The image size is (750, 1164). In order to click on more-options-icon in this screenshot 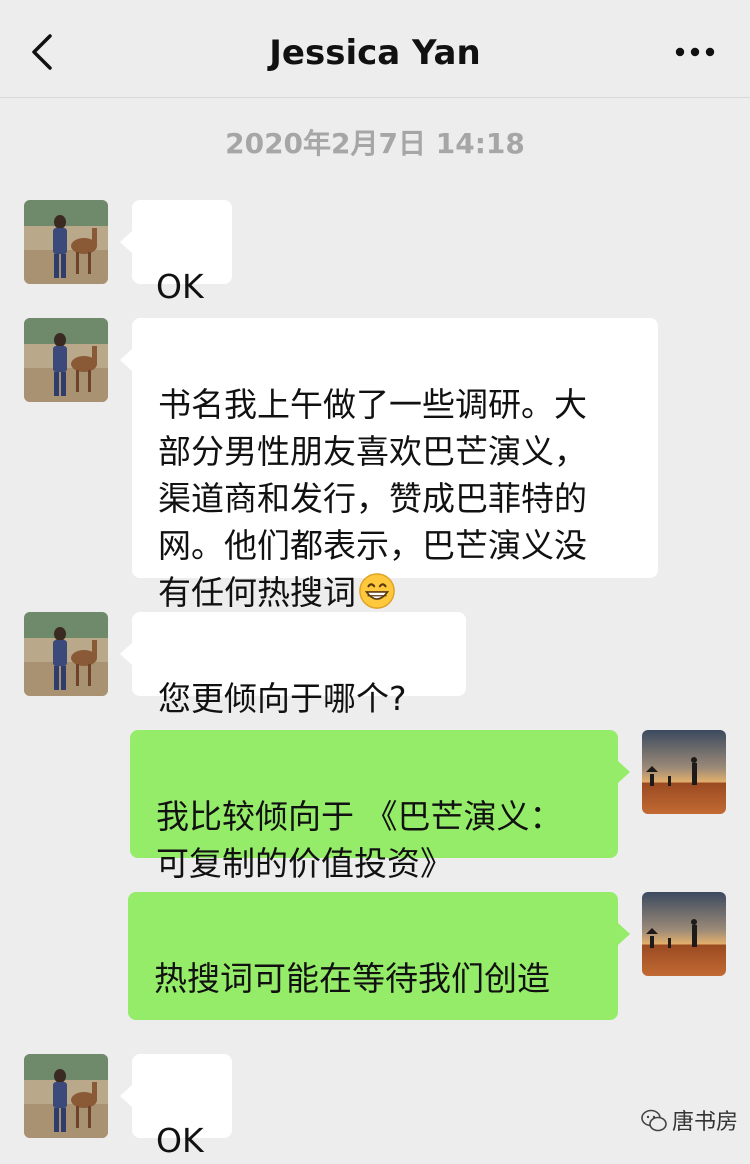, I will do `click(695, 52)`.